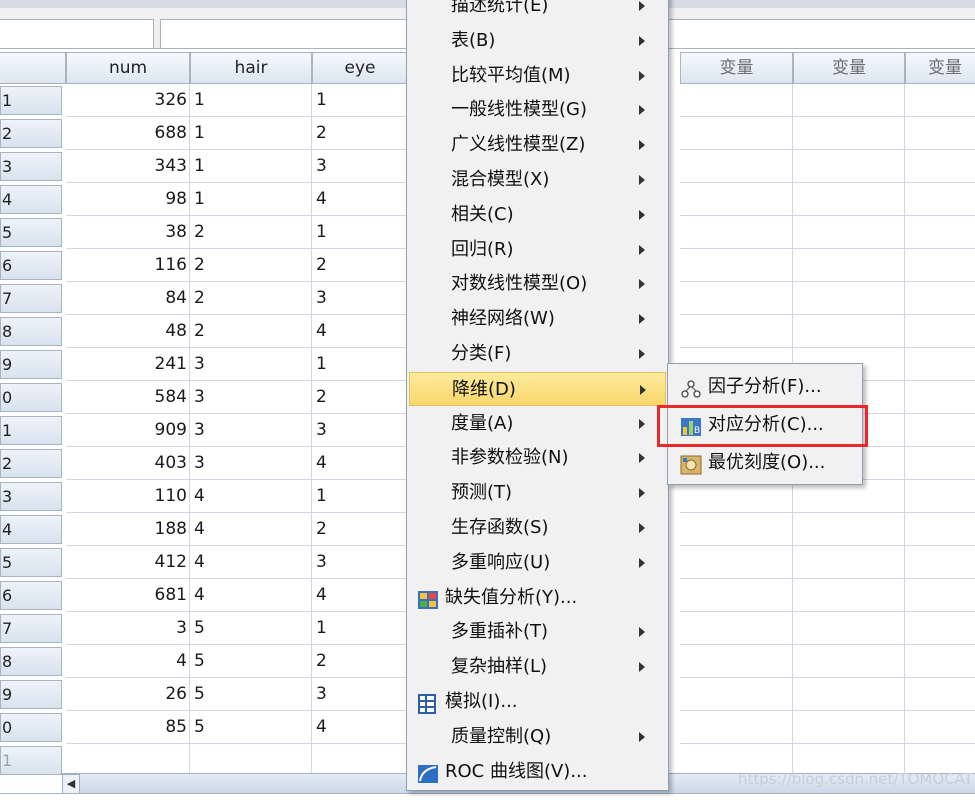 This screenshot has height=800, width=975. Describe the element at coordinates (31, 265) in the screenshot. I see `row-header: 6` at that location.